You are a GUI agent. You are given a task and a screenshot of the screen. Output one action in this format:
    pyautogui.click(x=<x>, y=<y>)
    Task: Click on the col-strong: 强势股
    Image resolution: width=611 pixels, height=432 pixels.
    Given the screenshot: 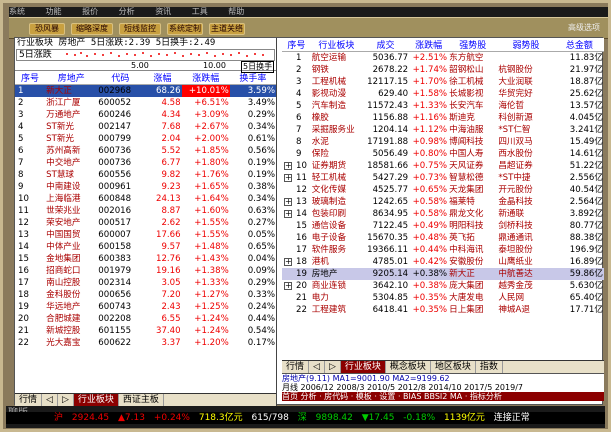 What is the action you would take?
    pyautogui.click(x=473, y=45)
    